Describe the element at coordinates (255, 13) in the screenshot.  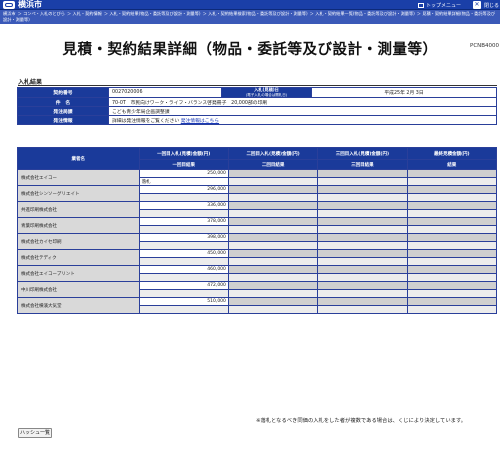
I see `breadcrumb-item: ＞ 入札・契約結果検索(物品・委託等及び設計・測量等)` at that location.